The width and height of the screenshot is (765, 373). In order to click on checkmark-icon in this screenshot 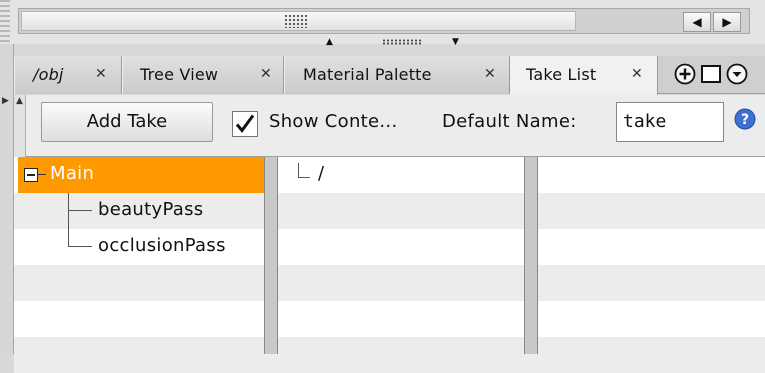, I will do `click(245, 123)`.